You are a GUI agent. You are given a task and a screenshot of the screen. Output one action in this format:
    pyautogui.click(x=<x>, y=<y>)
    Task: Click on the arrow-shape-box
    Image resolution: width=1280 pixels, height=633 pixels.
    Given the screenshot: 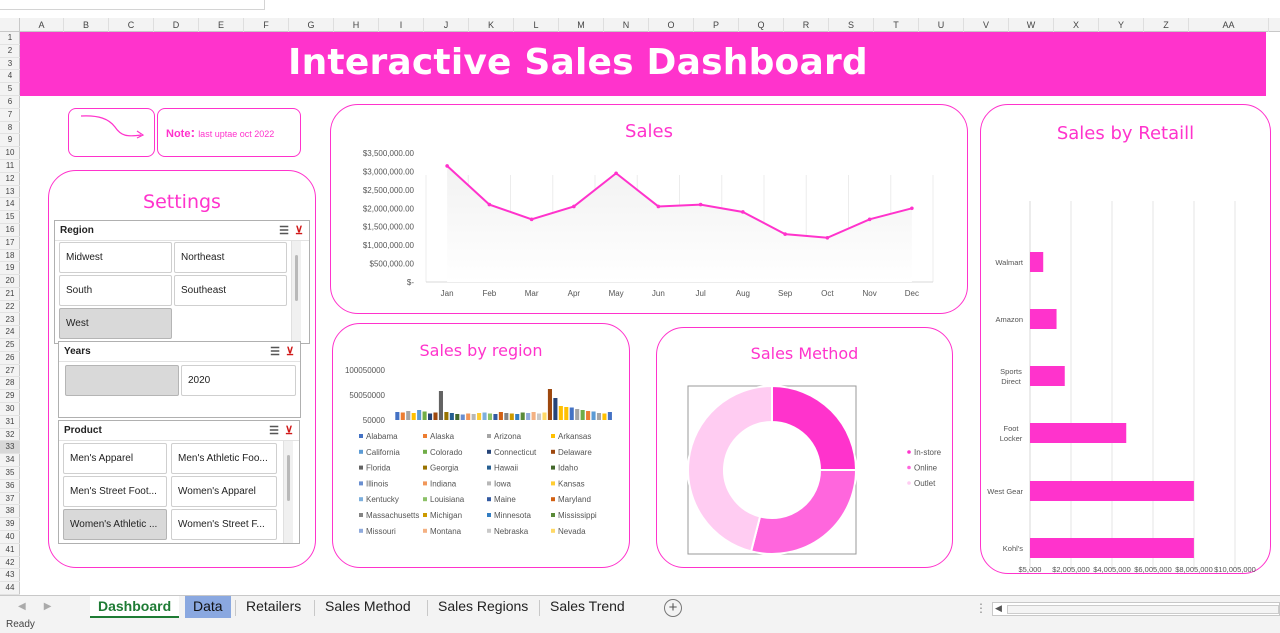 What is the action you would take?
    pyautogui.click(x=111, y=132)
    